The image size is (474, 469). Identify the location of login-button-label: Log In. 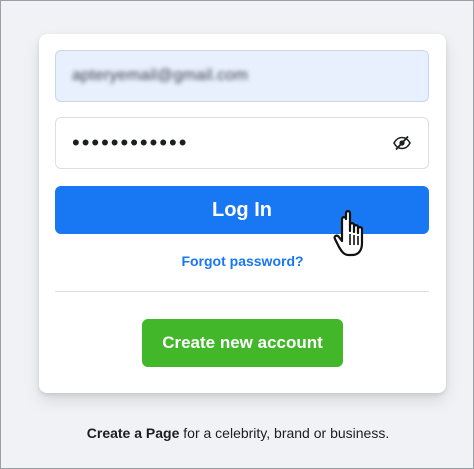
(242, 209).